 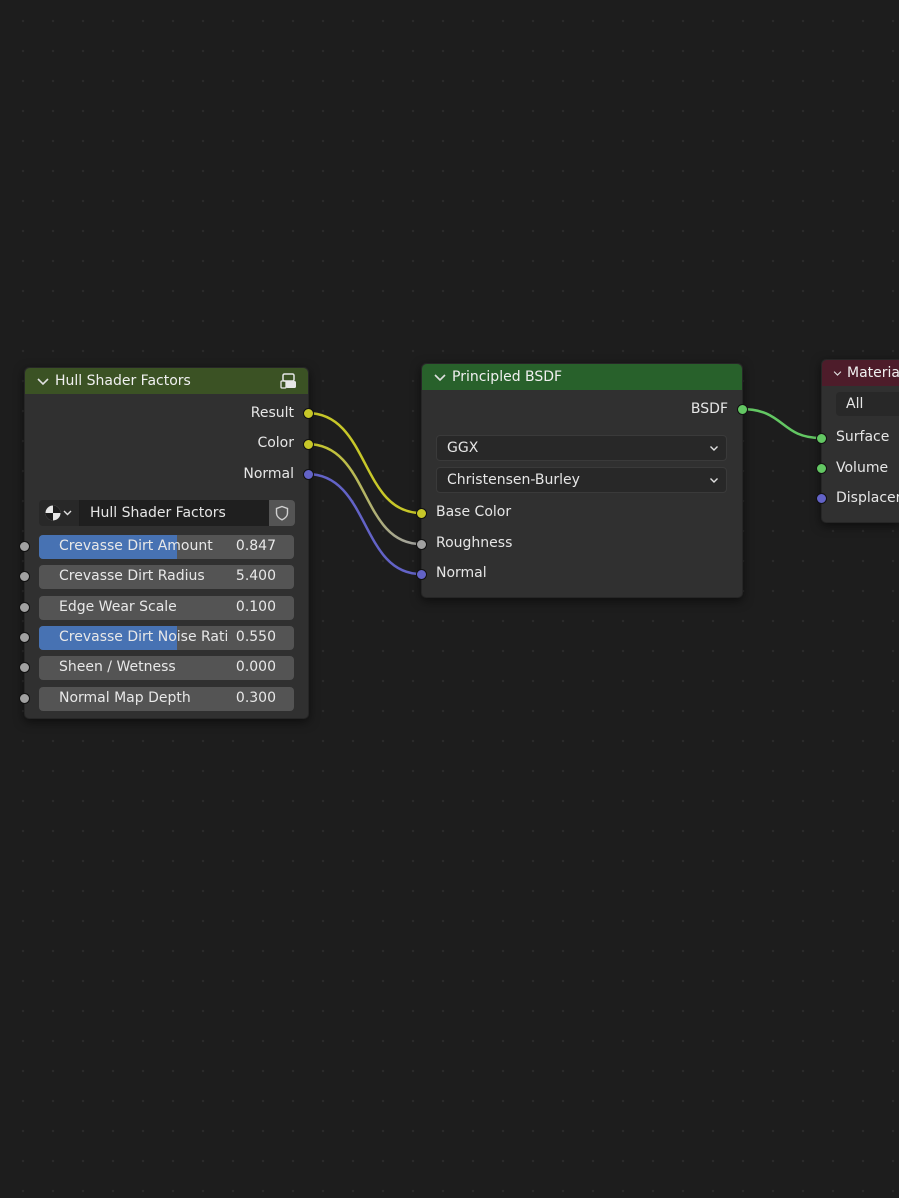 I want to click on output-node-title: Materia, so click(x=873, y=373).